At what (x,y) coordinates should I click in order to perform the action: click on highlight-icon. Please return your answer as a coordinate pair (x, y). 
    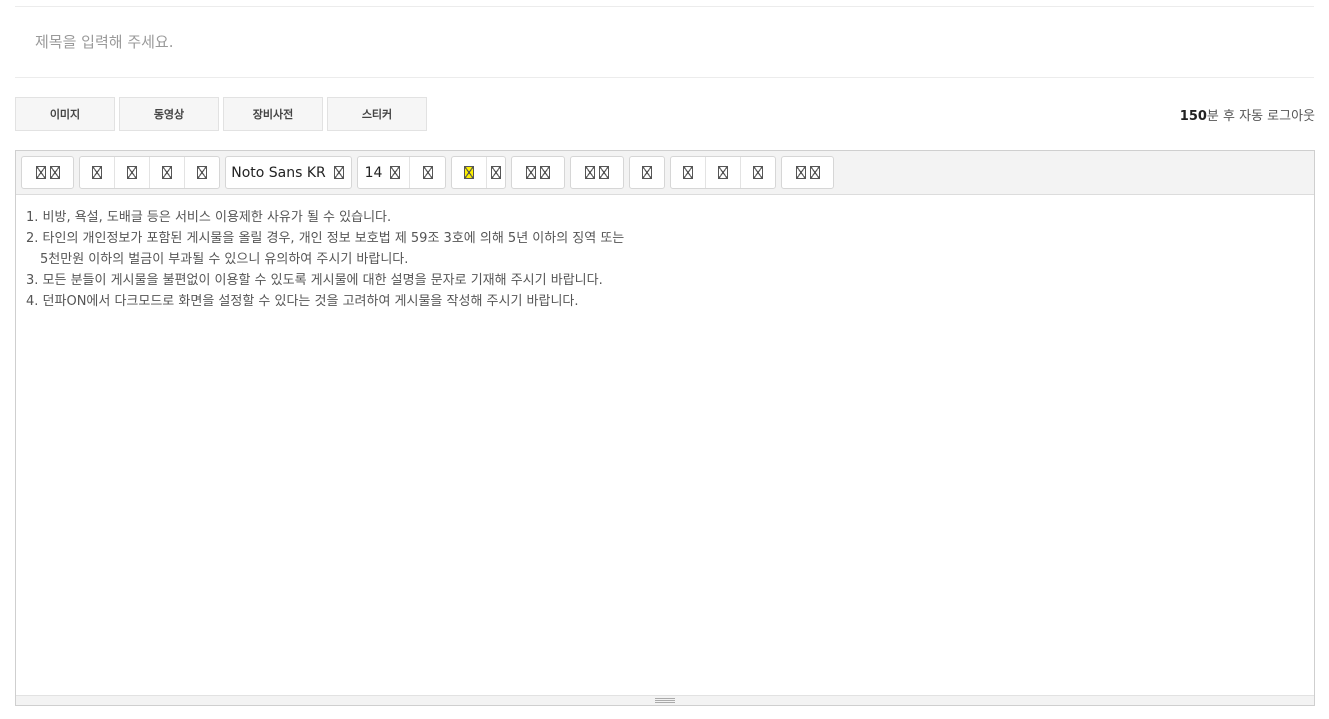
    Looking at the image, I should click on (469, 172).